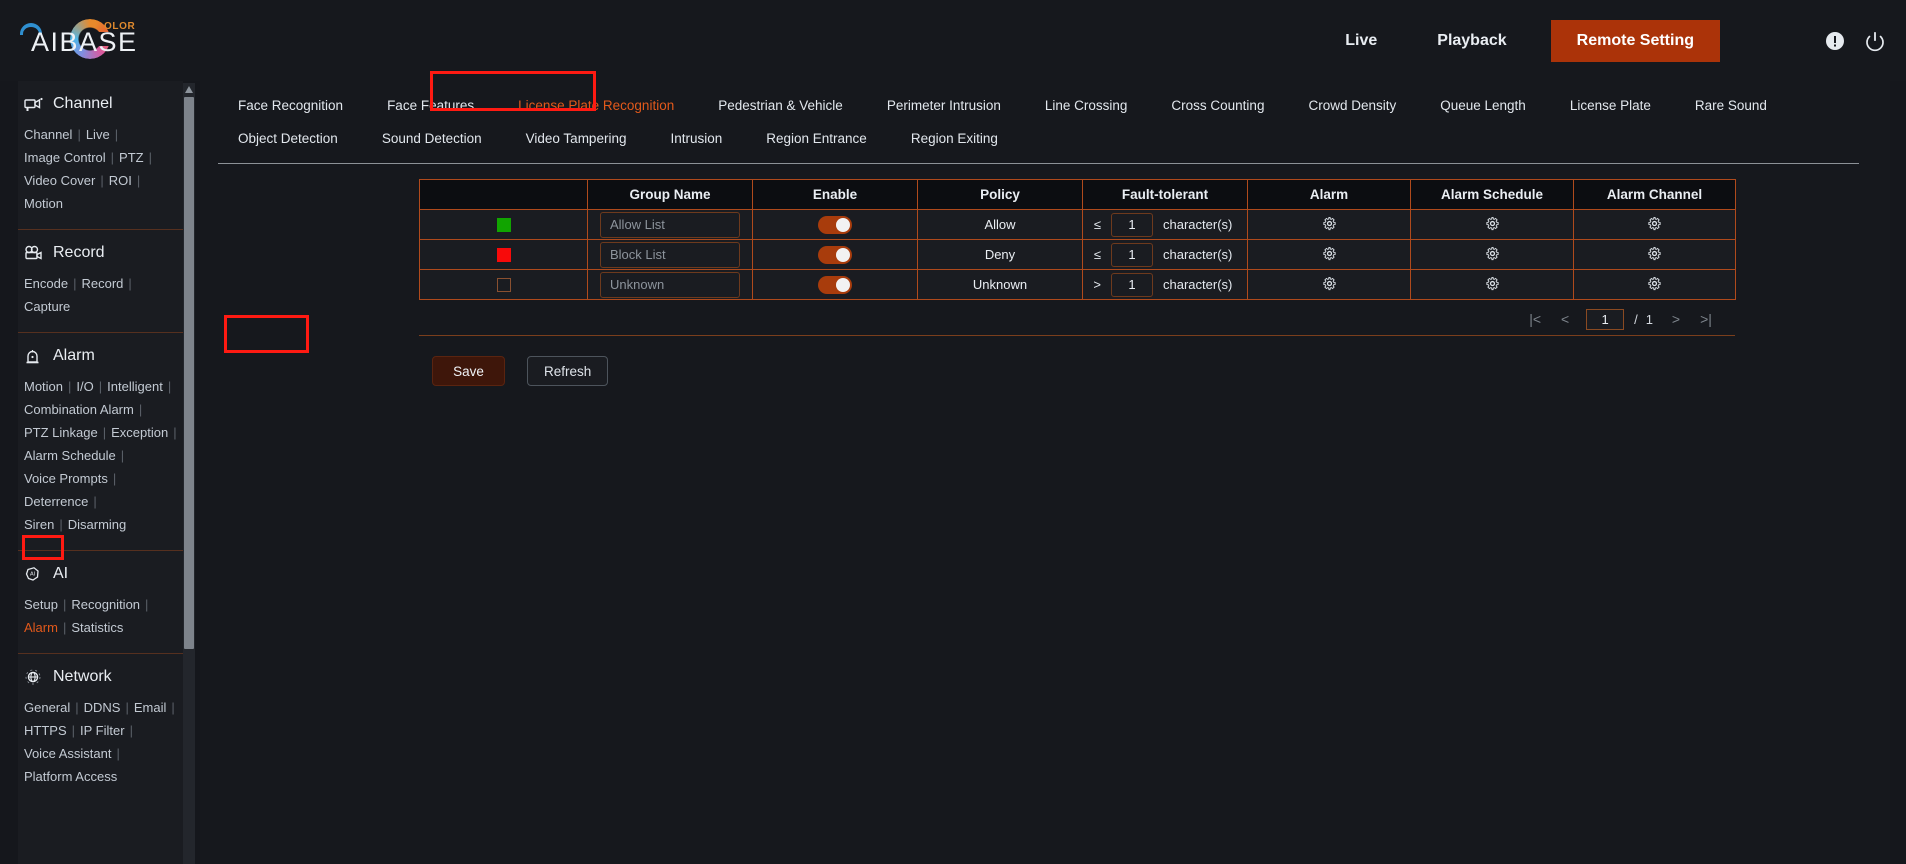 Image resolution: width=1906 pixels, height=864 pixels. What do you see at coordinates (288, 138) in the screenshot?
I see `tab-object-detection: Object Detection` at bounding box center [288, 138].